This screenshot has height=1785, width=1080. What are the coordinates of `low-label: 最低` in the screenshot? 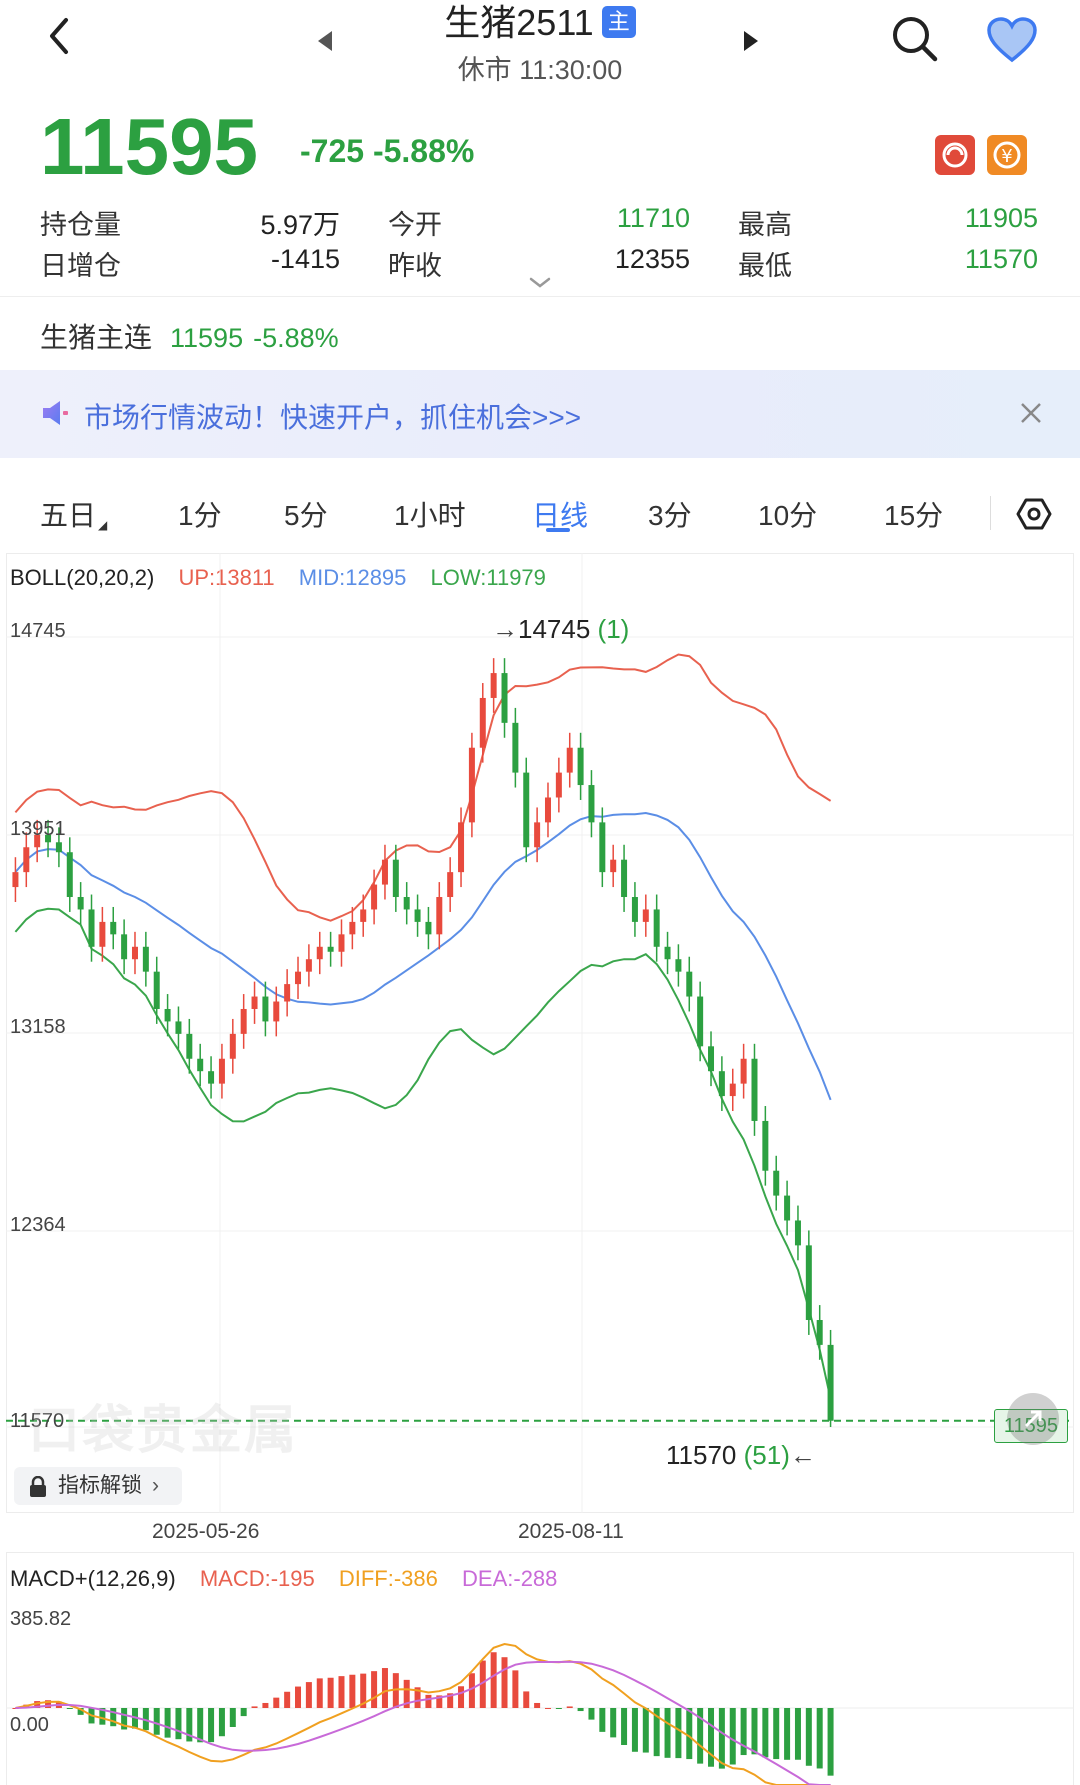 It's located at (765, 266).